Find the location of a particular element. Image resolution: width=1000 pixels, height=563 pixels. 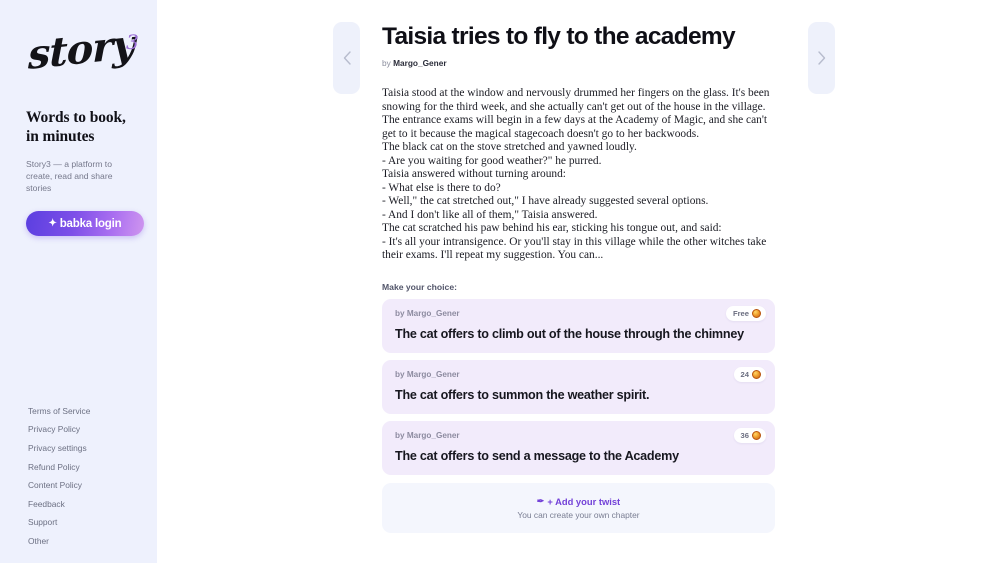

sparkle-icon: ✦ is located at coordinates (52, 223).